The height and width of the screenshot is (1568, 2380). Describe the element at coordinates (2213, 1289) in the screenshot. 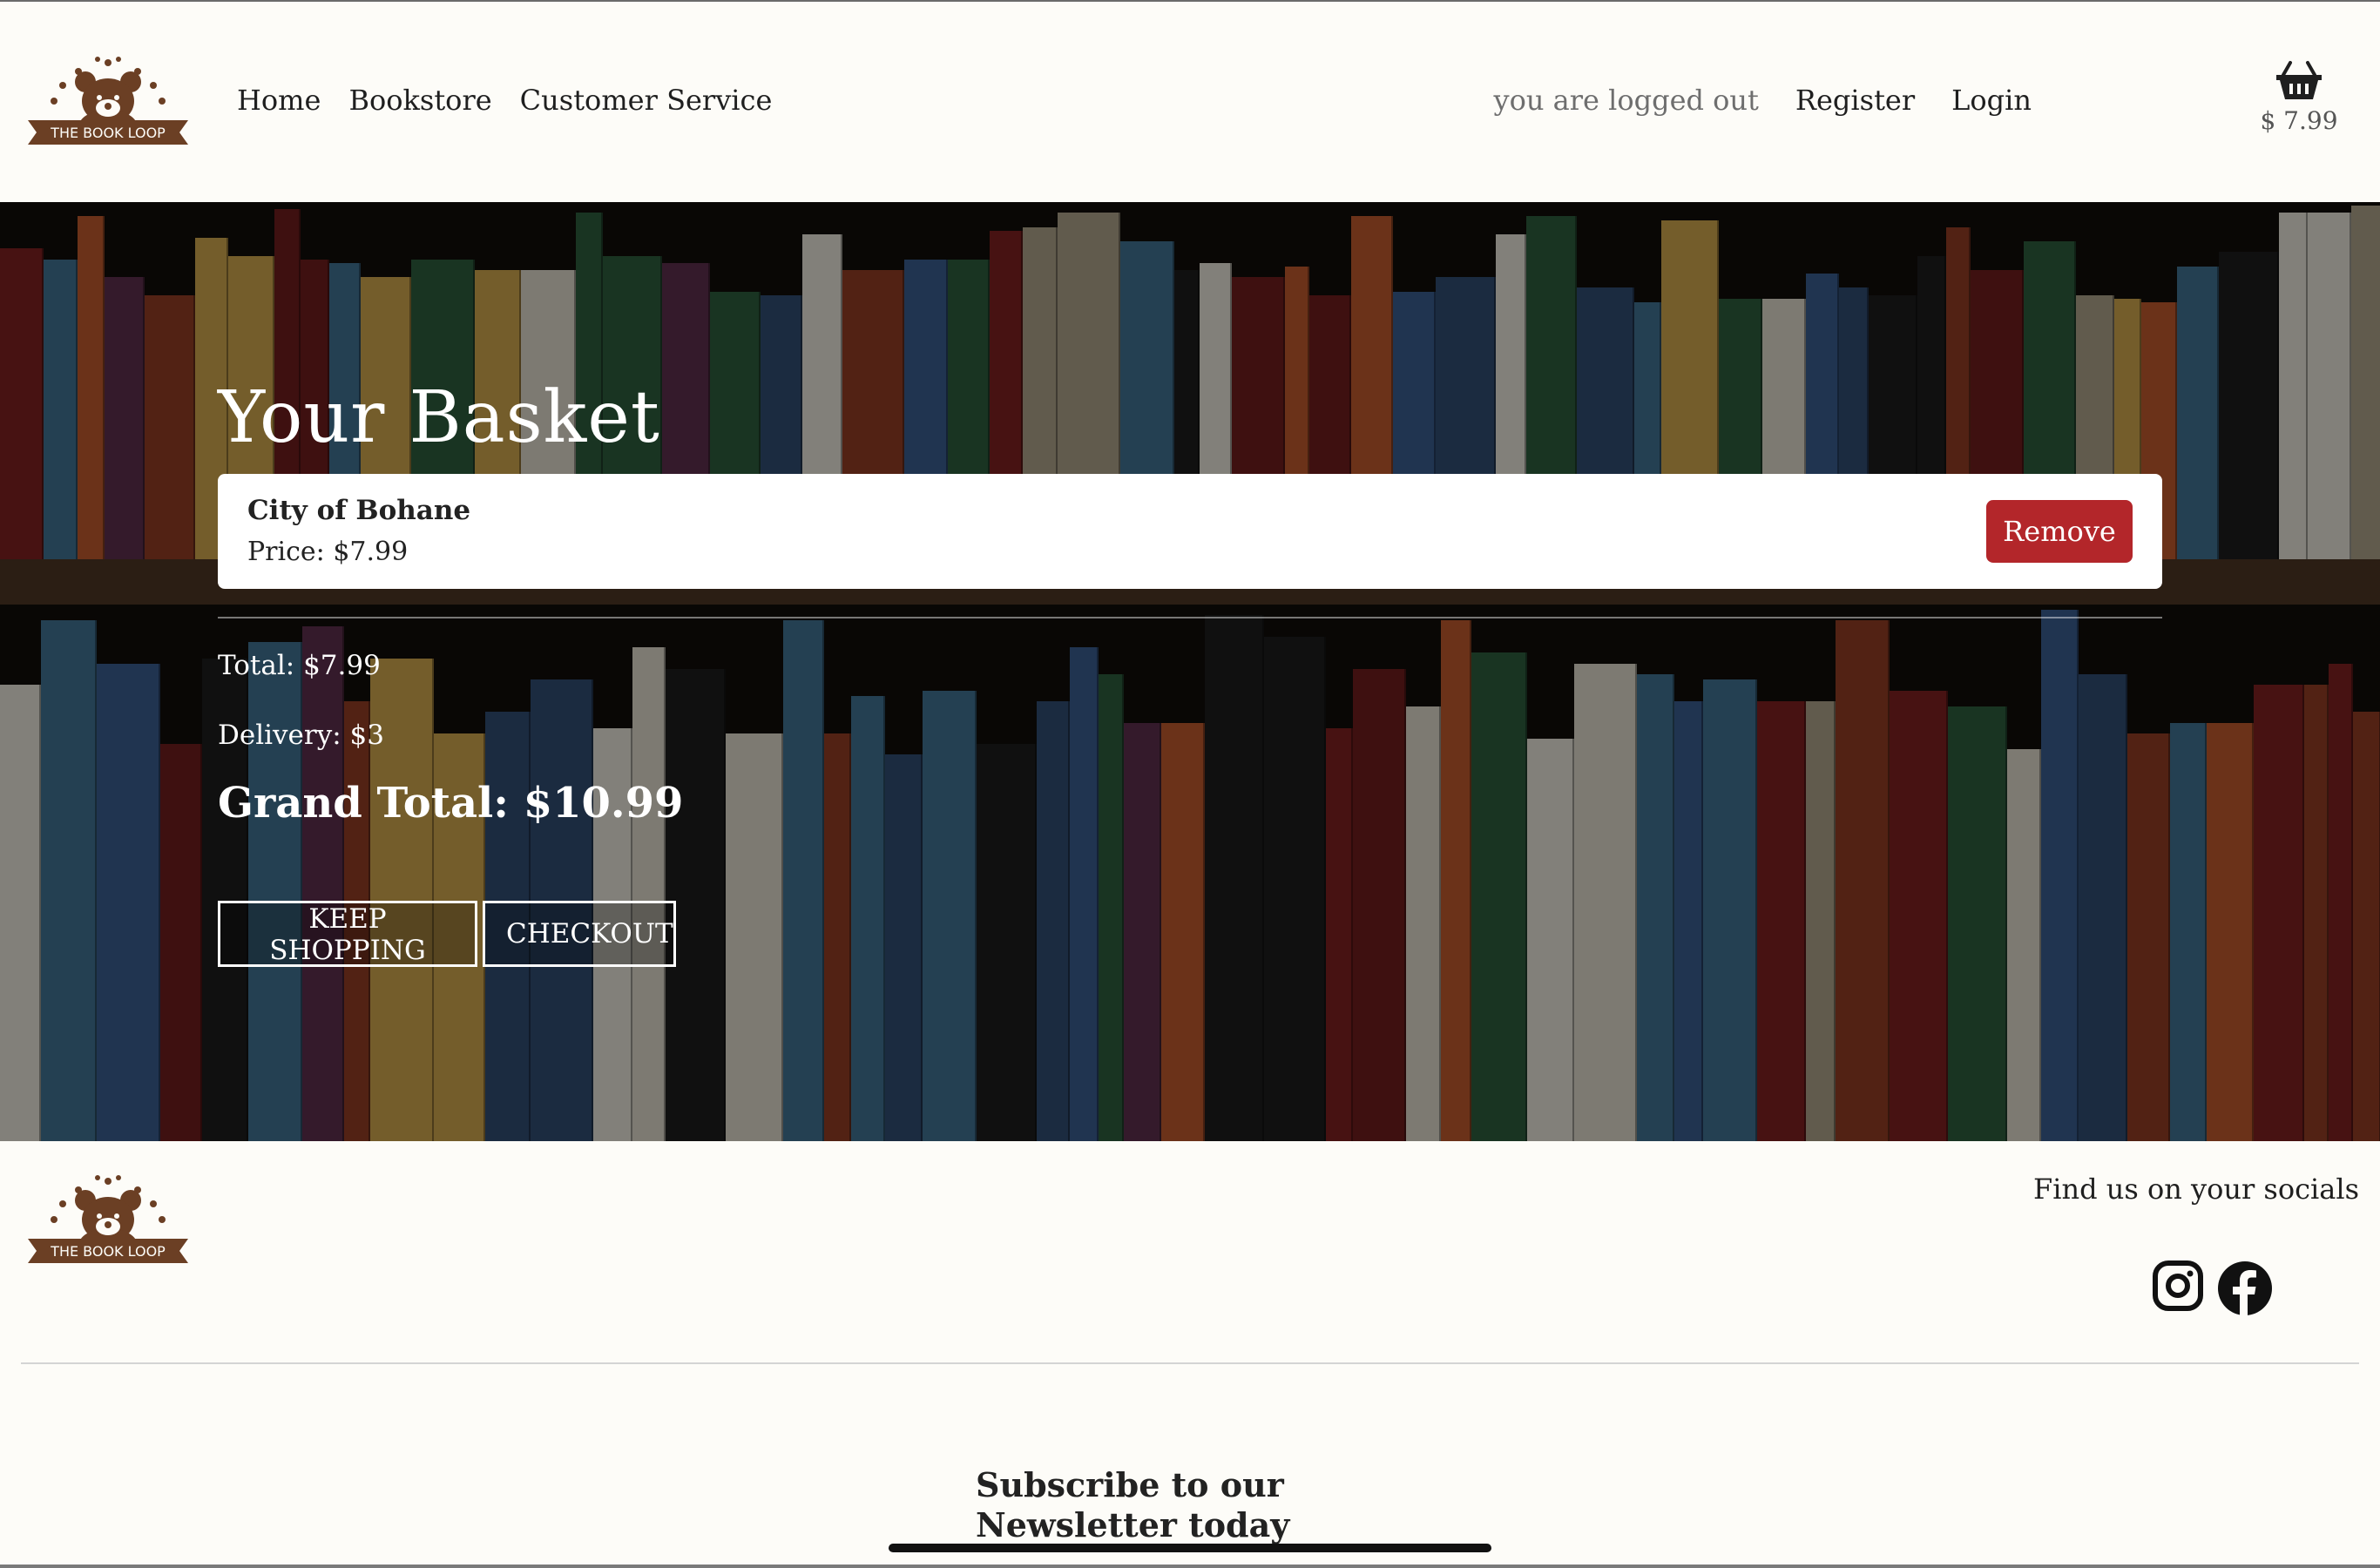

I see `social-links` at that location.